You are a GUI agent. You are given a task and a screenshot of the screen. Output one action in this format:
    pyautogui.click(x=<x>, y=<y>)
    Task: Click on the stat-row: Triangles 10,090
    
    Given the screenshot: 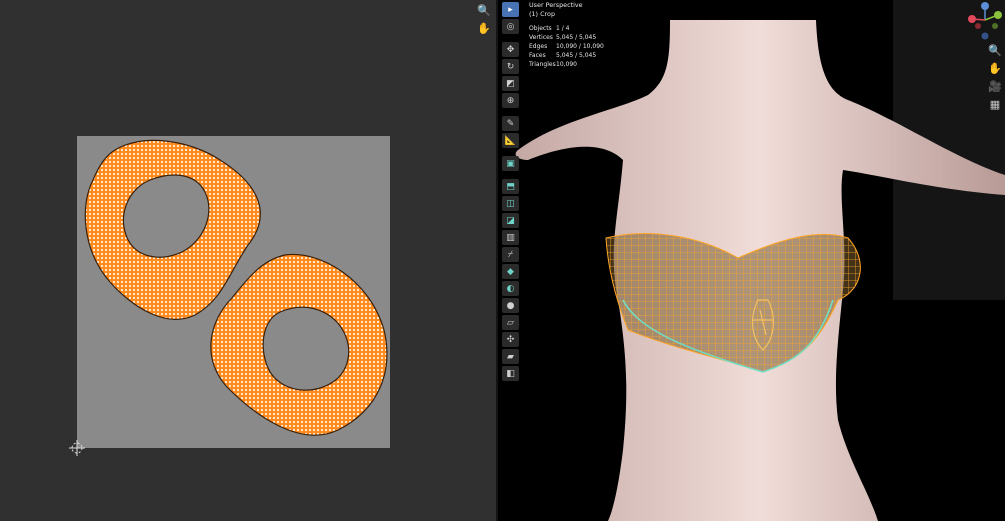 What is the action you would take?
    pyautogui.click(x=566, y=64)
    